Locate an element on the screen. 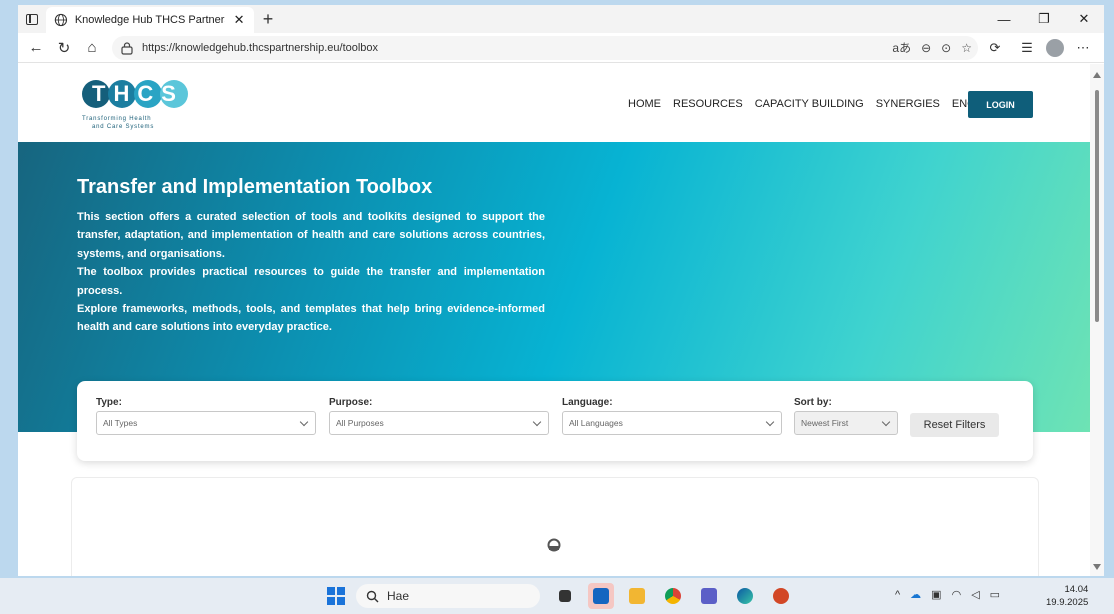 The width and height of the screenshot is (1114, 614). read-aloud-icon: aあ is located at coordinates (901, 47).